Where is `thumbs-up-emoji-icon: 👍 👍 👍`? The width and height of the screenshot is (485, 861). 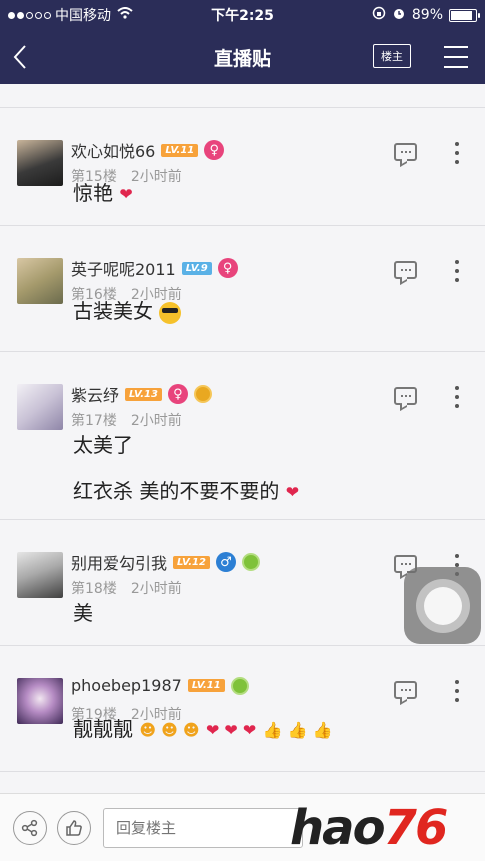 thumbs-up-emoji-icon: 👍 👍 👍 is located at coordinates (297, 730).